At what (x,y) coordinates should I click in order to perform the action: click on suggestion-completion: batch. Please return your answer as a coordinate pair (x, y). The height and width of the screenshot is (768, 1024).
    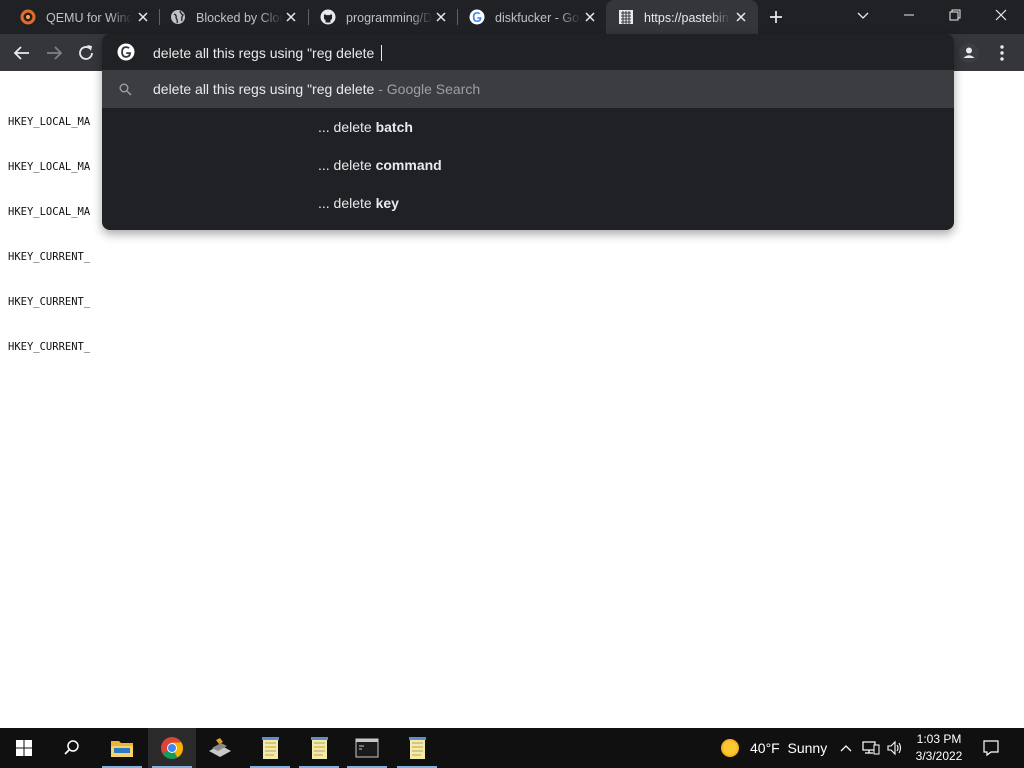
    Looking at the image, I should click on (394, 127).